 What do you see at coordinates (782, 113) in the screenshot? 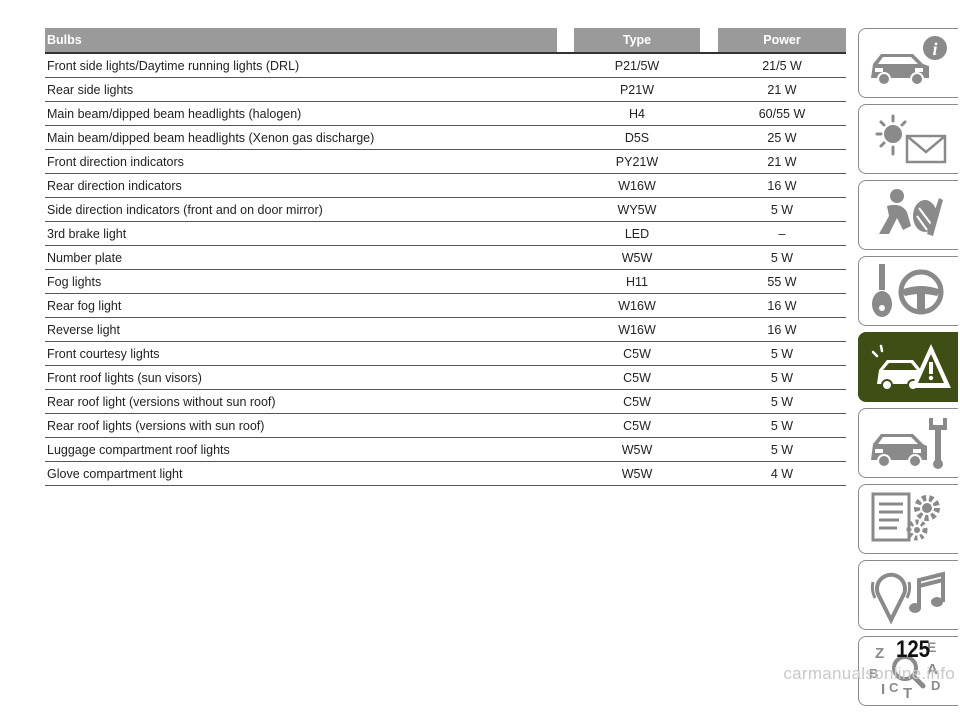
I see `bulb-power-cell: 60/55 W` at bounding box center [782, 113].